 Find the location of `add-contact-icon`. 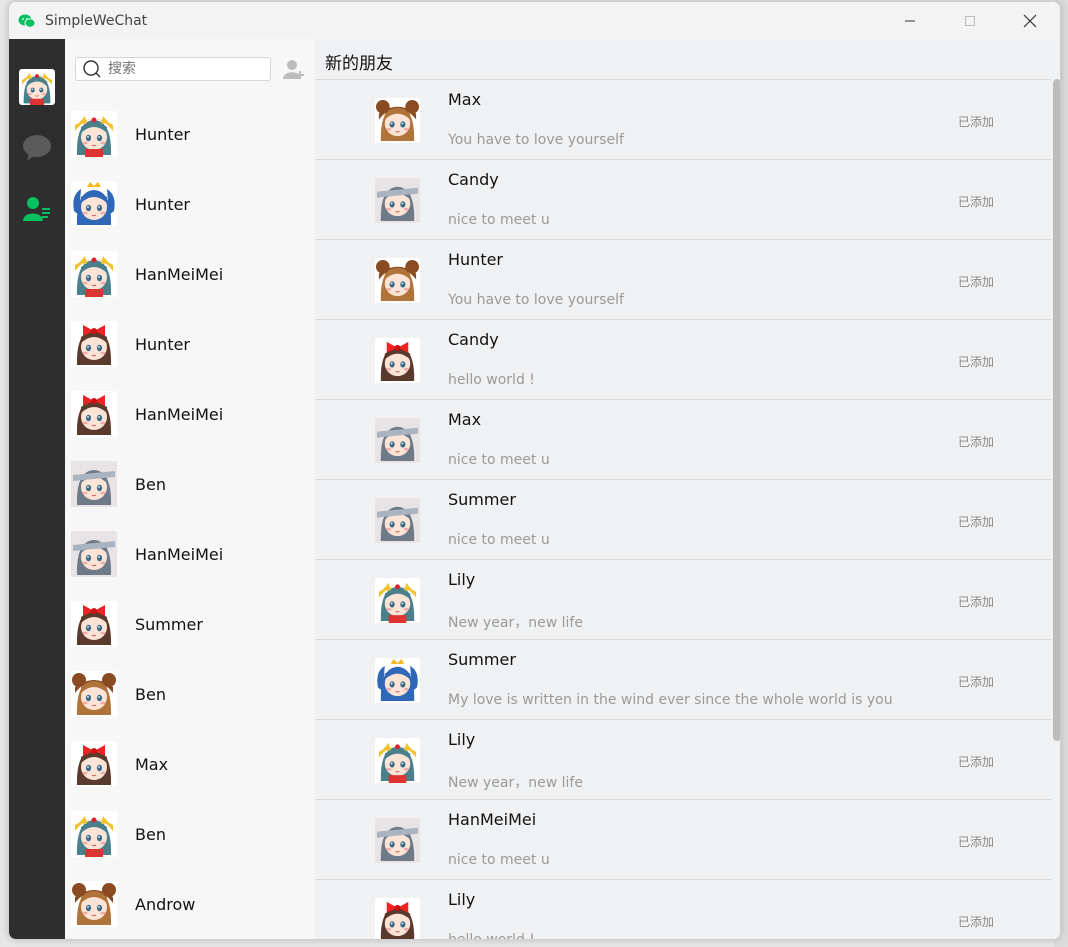

add-contact-icon is located at coordinates (293, 69).